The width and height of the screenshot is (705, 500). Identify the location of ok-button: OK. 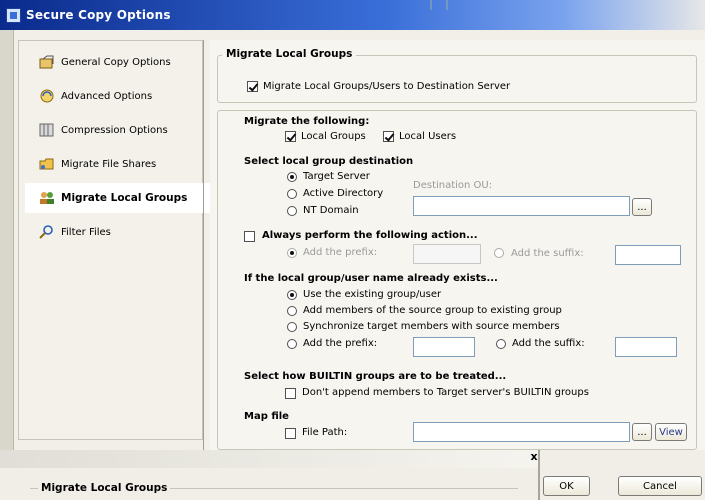
(566, 486).